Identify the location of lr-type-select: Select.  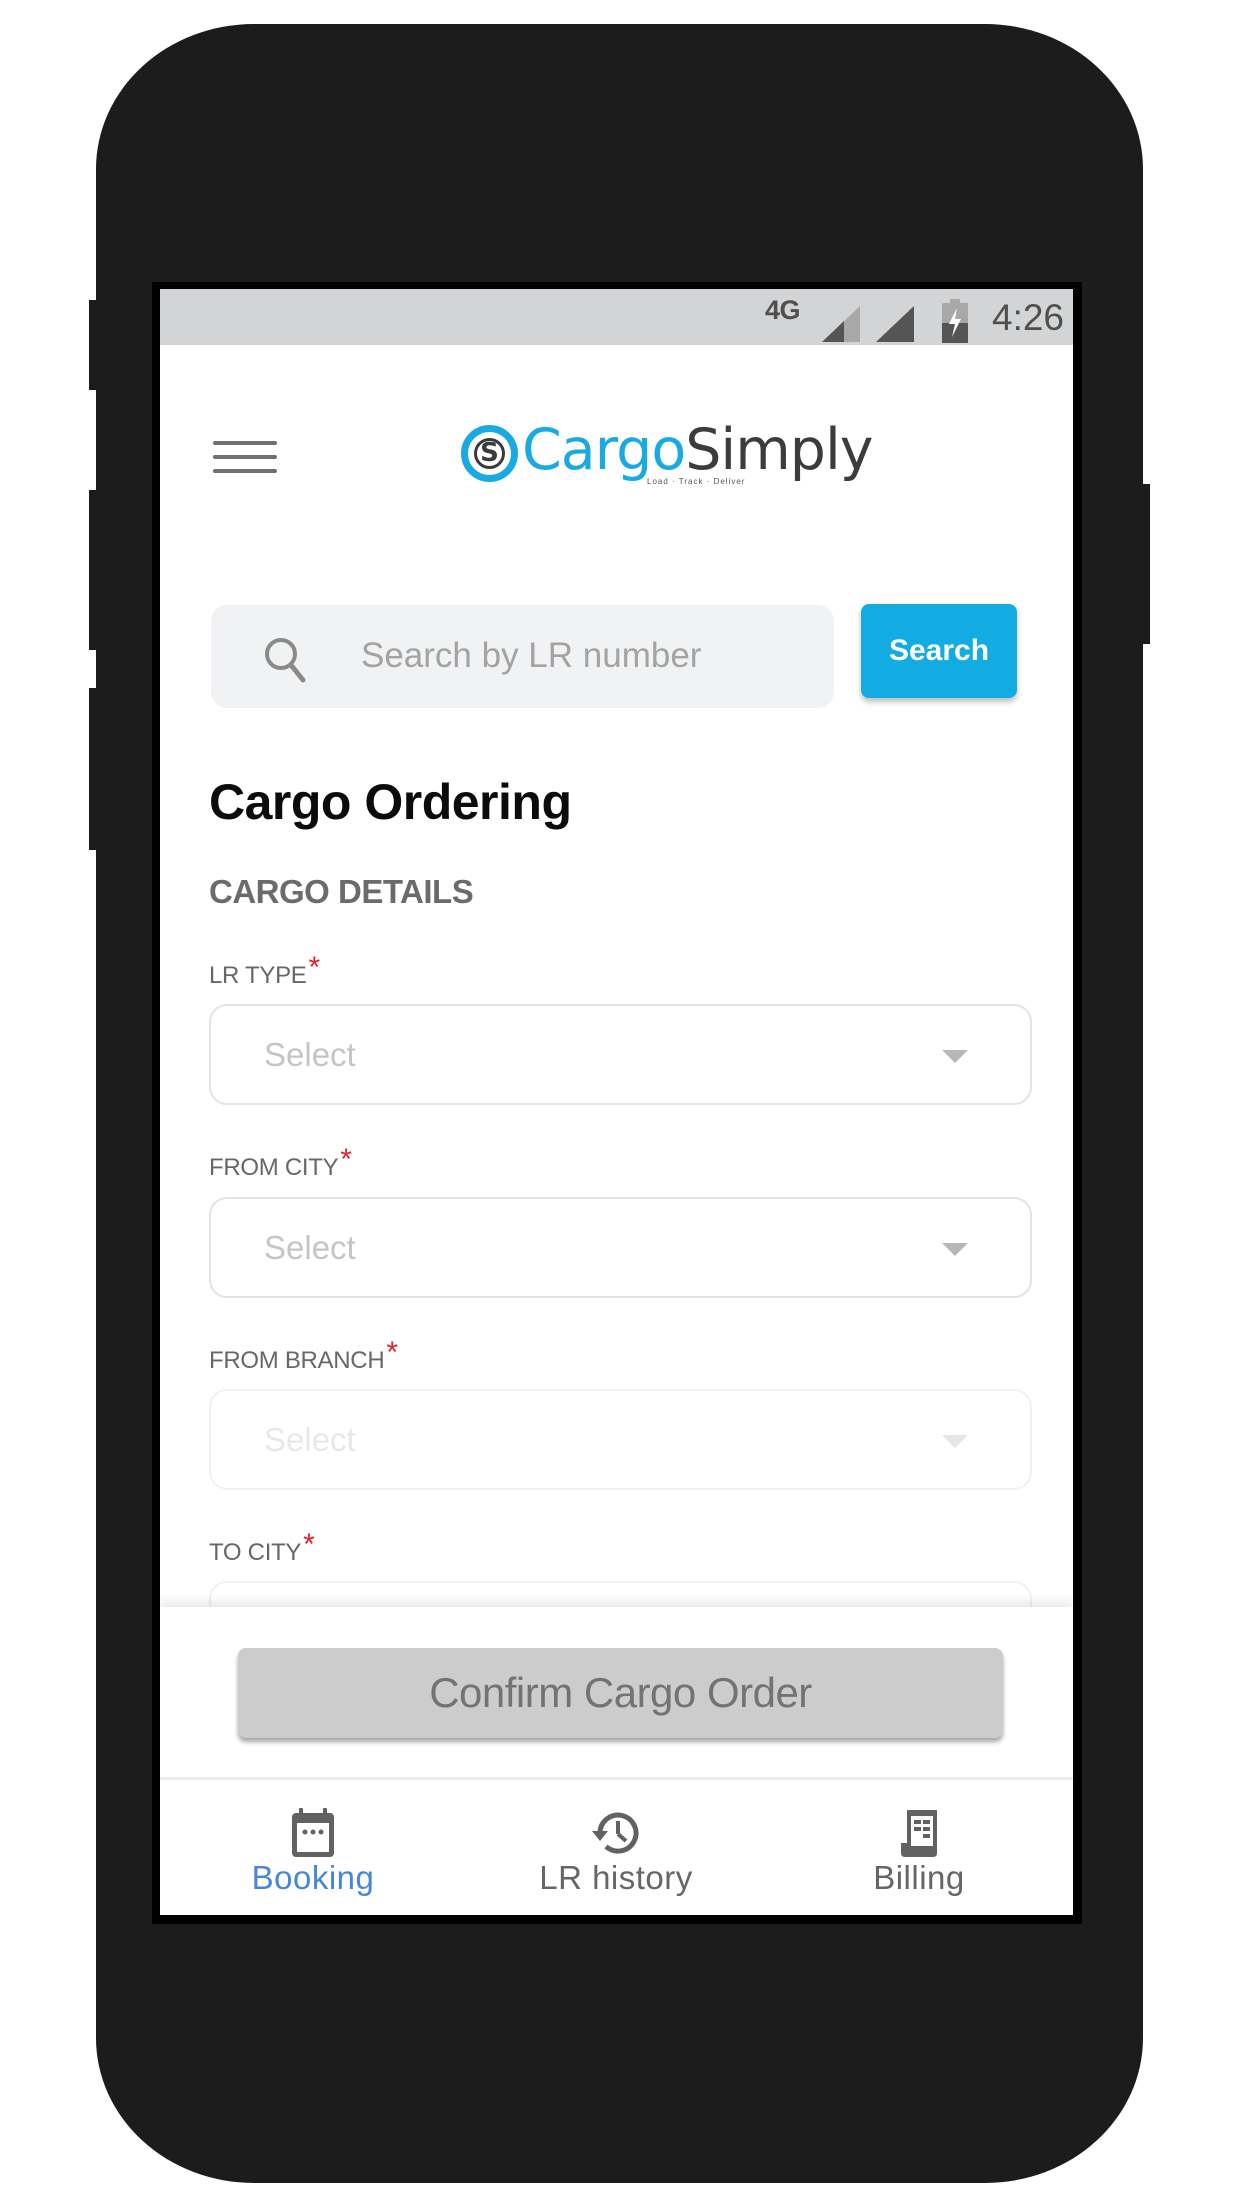
(620, 1054).